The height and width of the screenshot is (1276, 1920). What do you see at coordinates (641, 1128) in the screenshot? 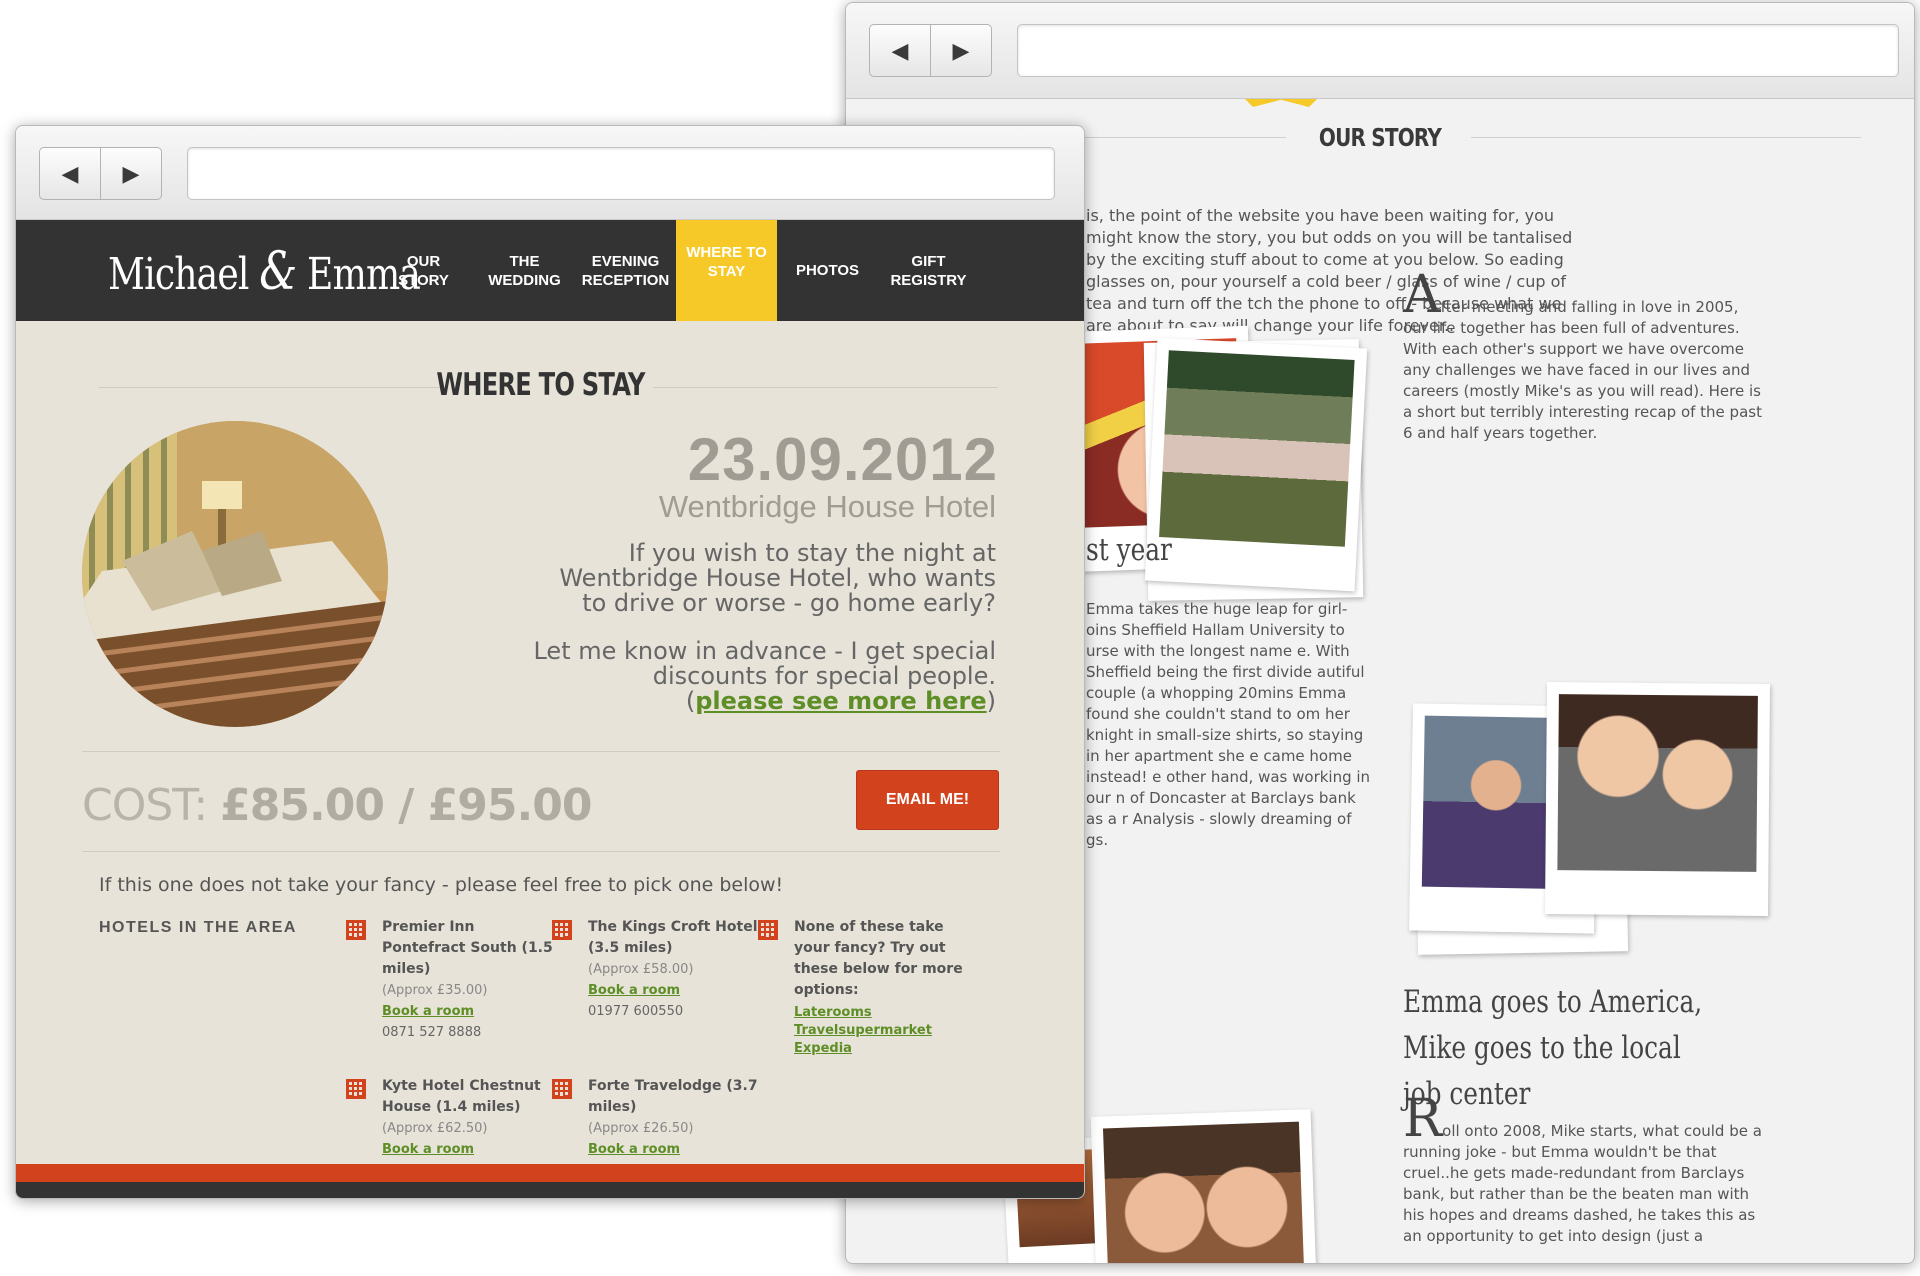
I see `hotel-price: (Approx £26.50)` at bounding box center [641, 1128].